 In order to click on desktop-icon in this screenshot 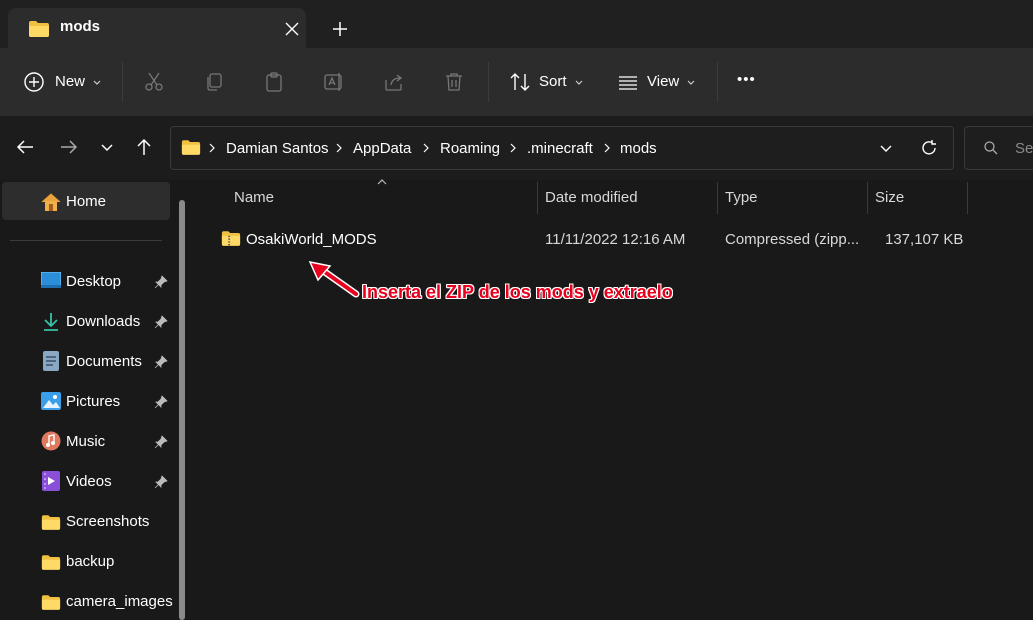, I will do `click(51, 281)`.